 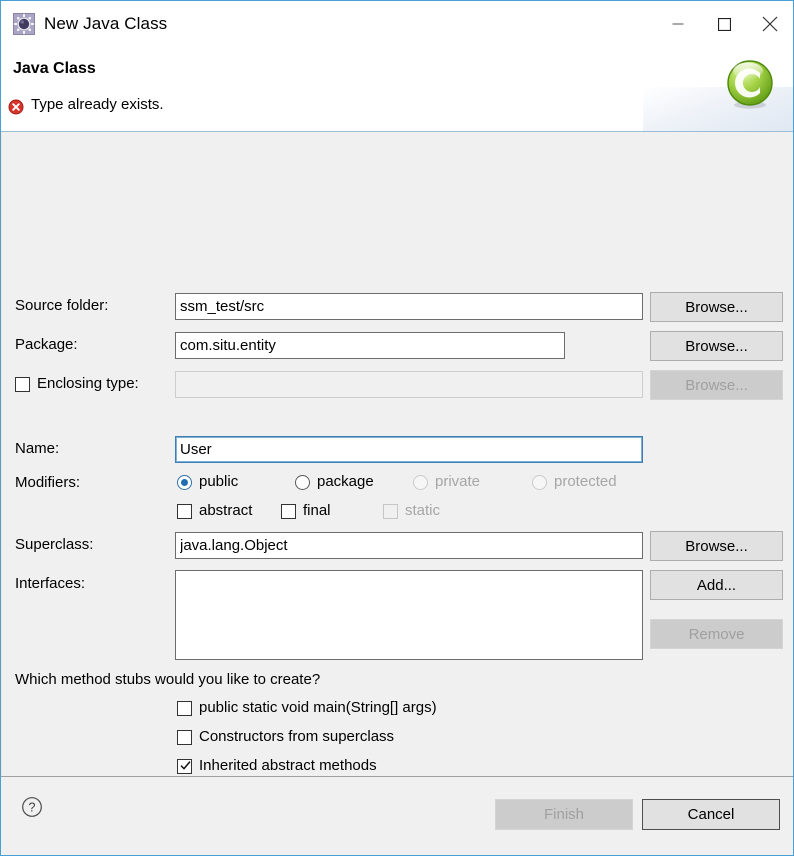 What do you see at coordinates (302, 482) in the screenshot?
I see `modifier-radio-package` at bounding box center [302, 482].